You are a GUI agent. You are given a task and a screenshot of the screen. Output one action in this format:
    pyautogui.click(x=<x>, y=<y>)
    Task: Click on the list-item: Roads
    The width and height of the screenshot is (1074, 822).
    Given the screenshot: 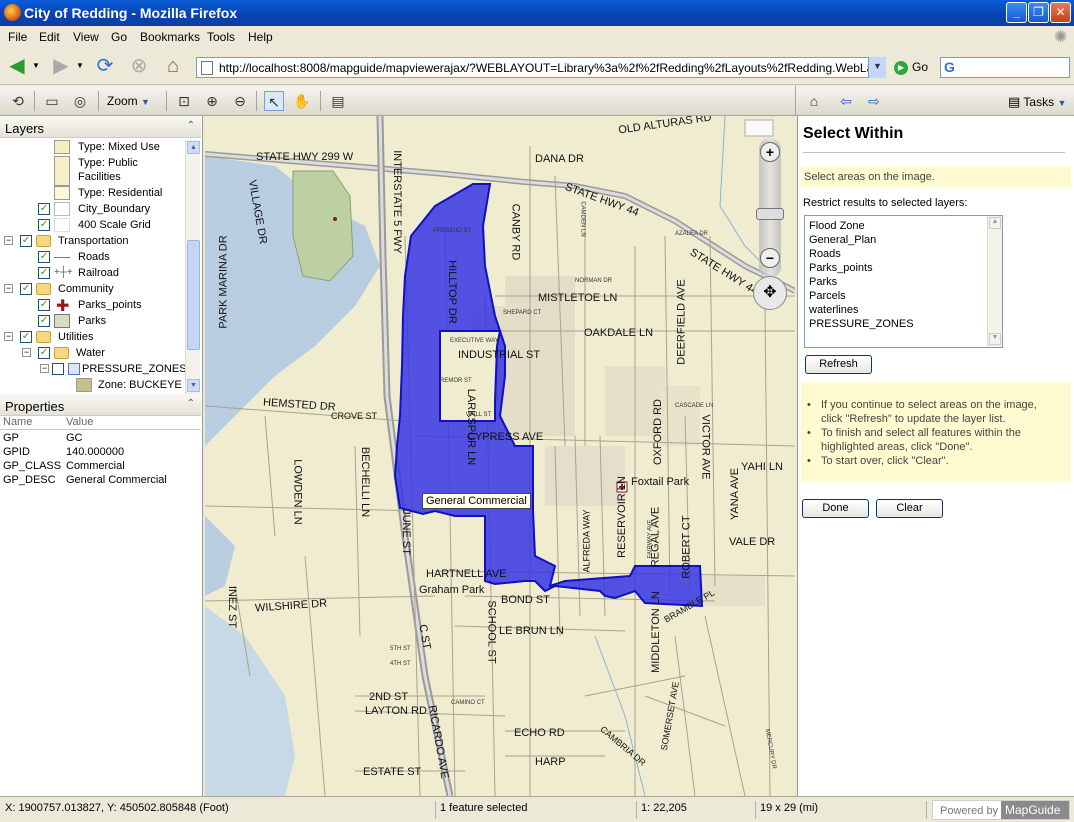 What is the action you would take?
    pyautogui.click(x=825, y=254)
    